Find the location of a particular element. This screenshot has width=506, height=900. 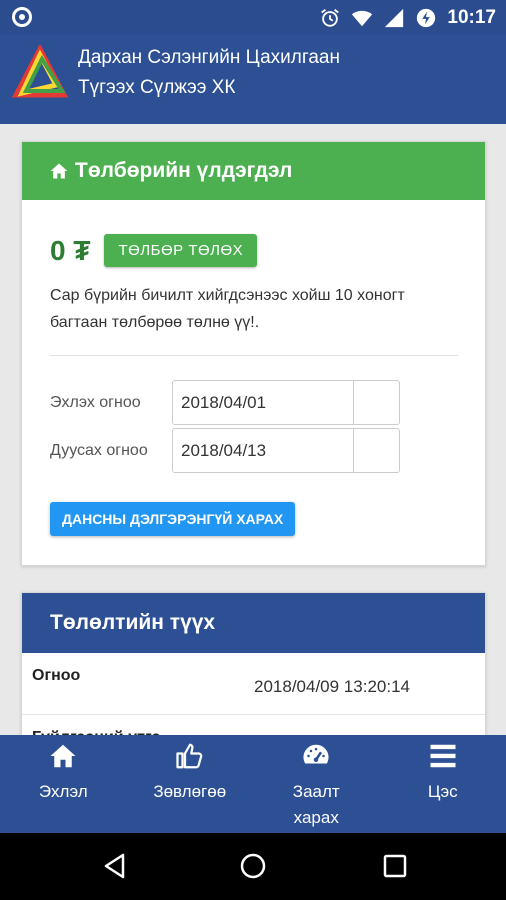

tab-meter-readings: Заалт харах is located at coordinates (316, 784).